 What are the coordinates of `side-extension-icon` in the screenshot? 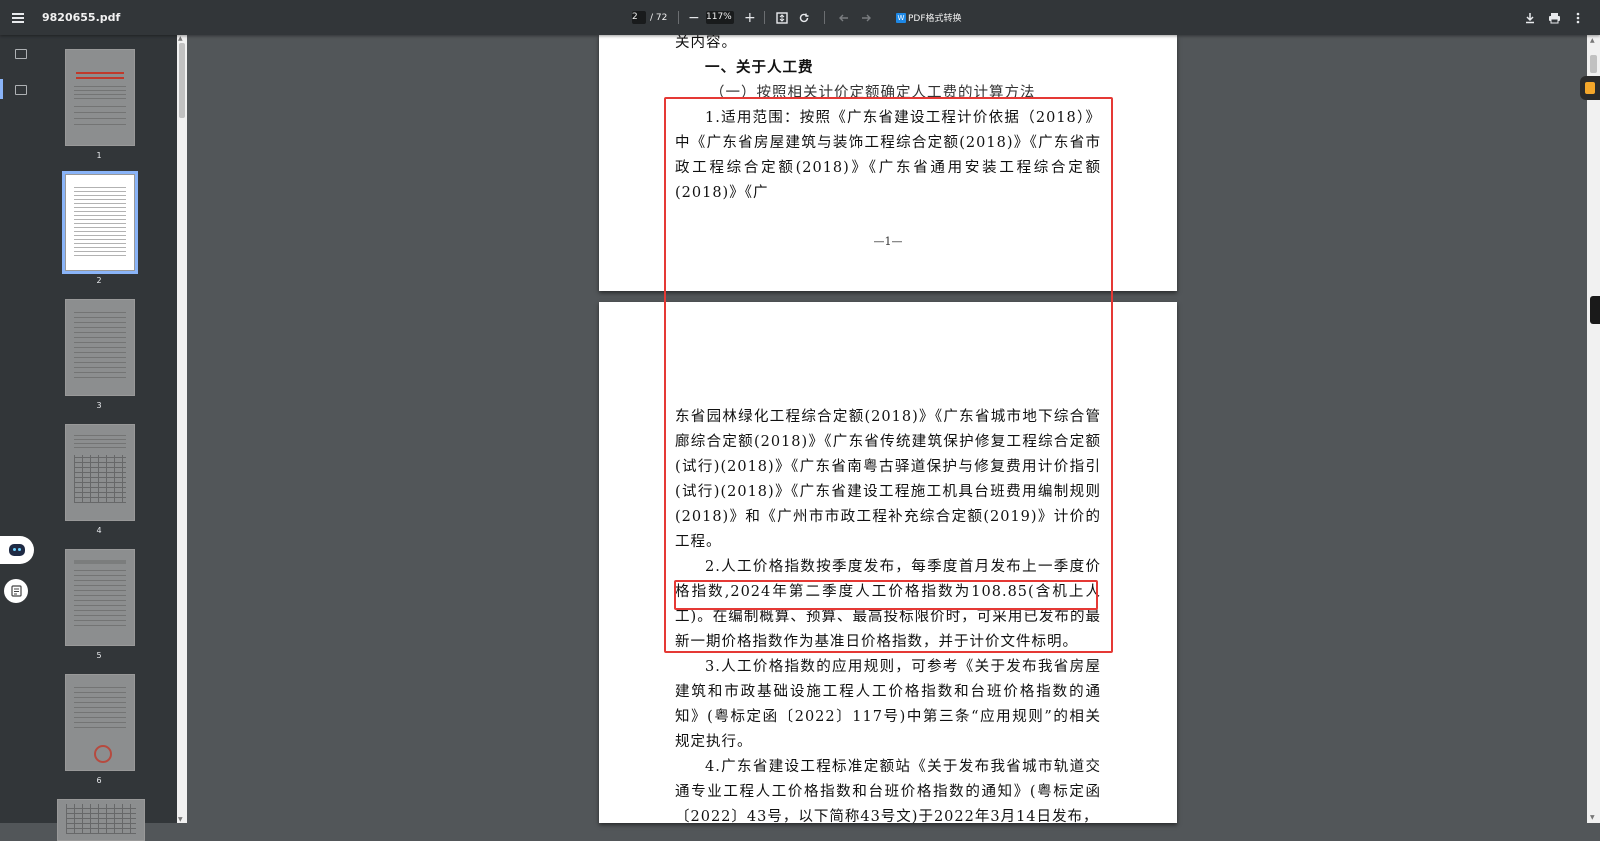 It's located at (1590, 88).